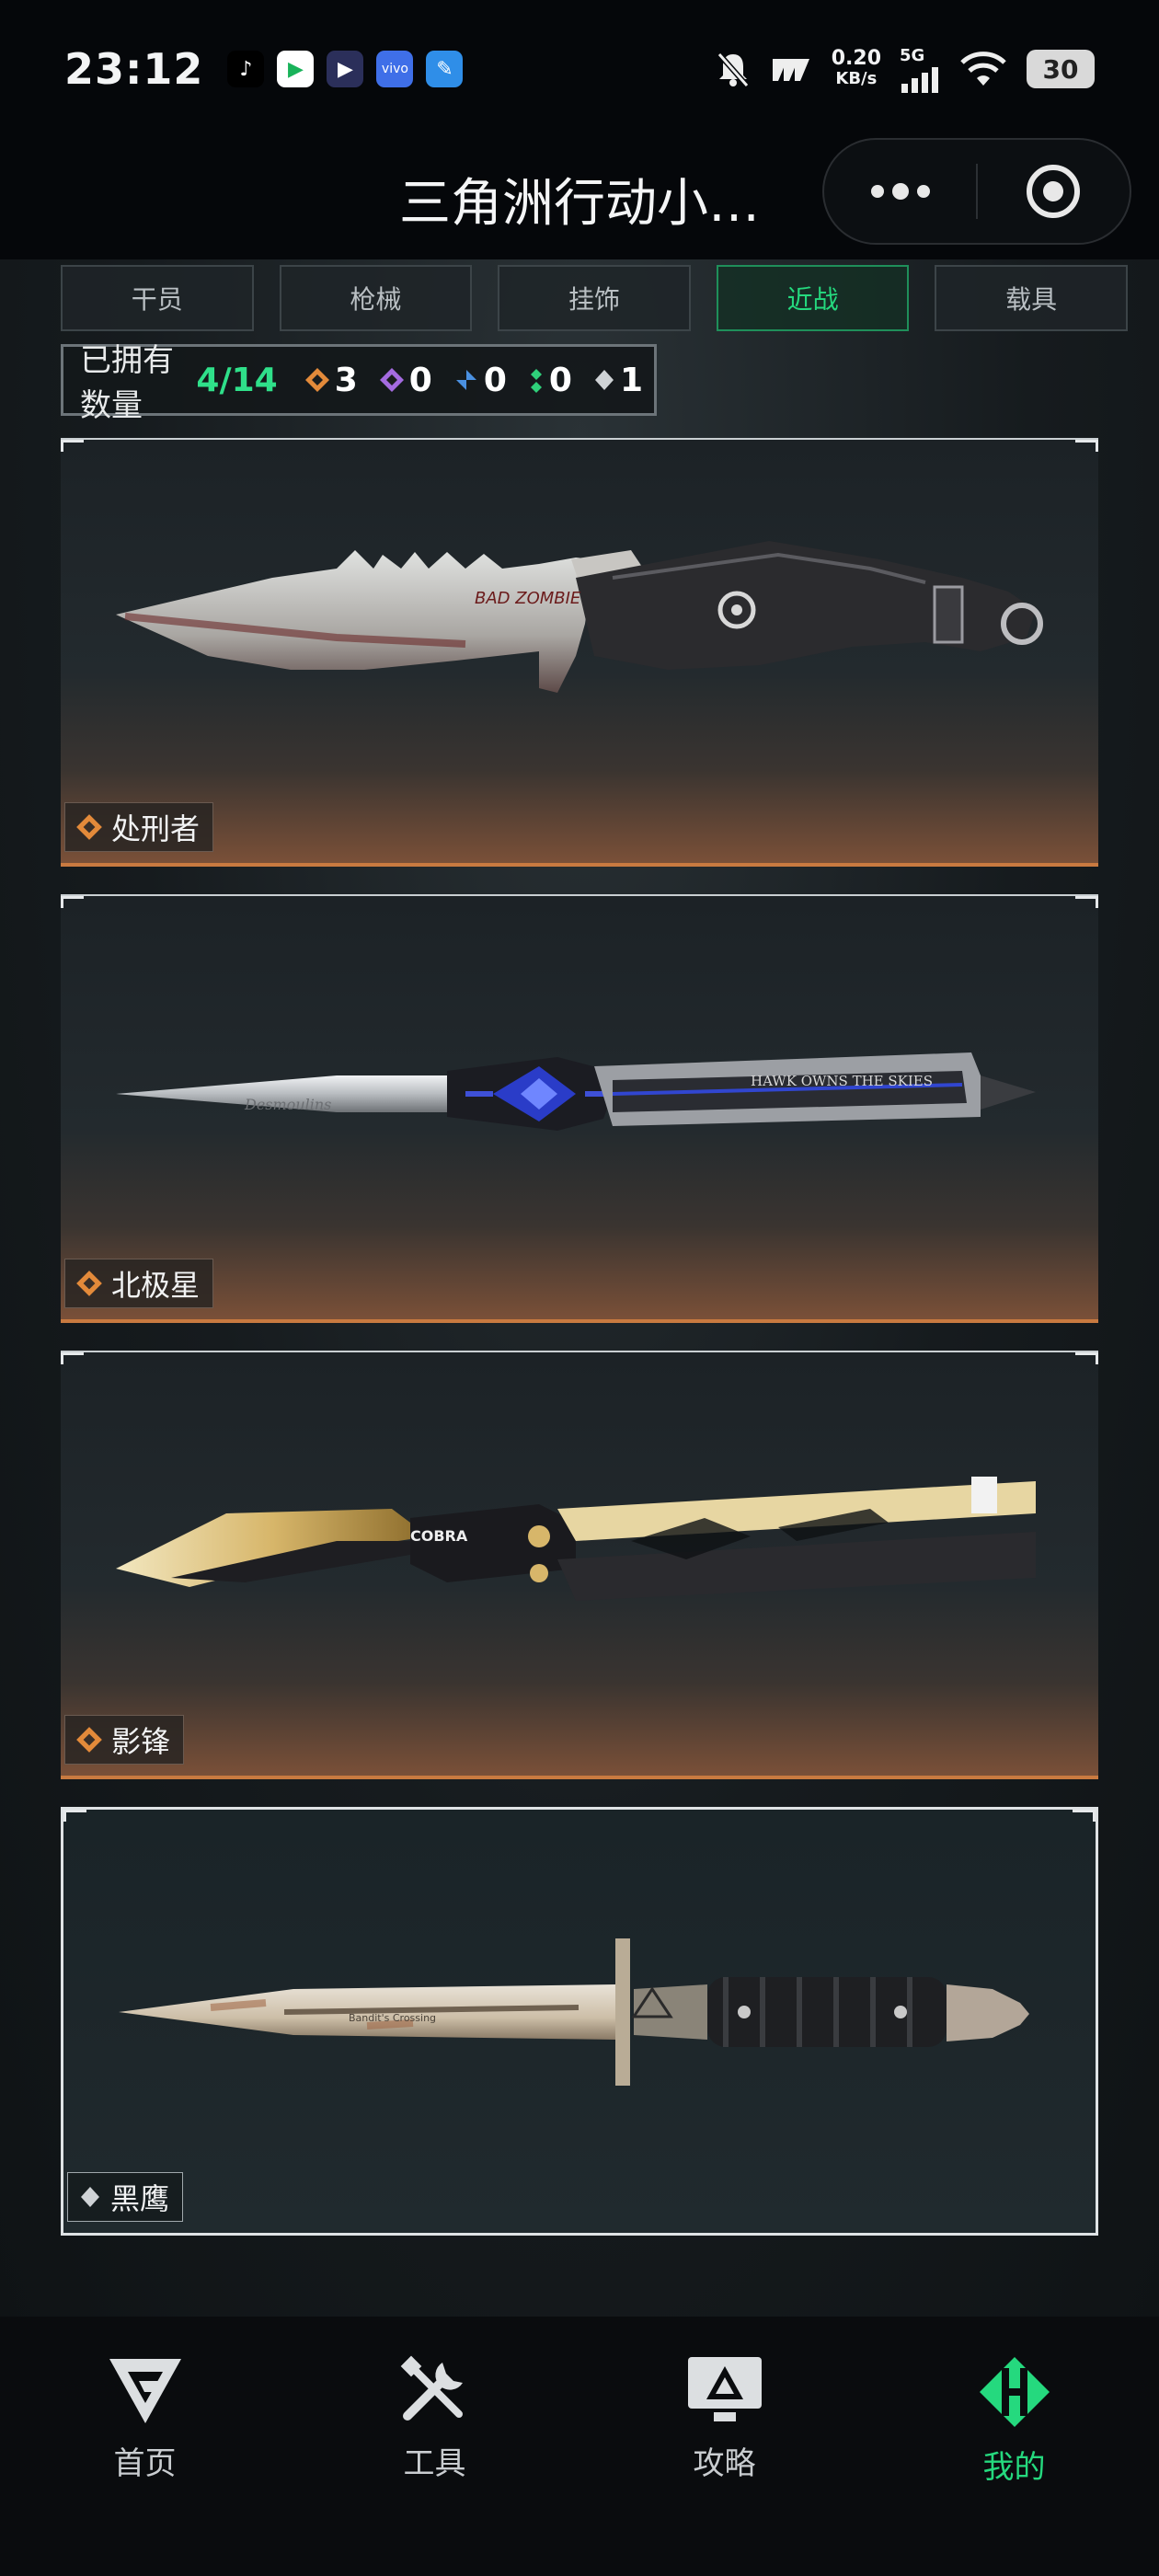  I want to click on tab-label: 枪械, so click(376, 299).